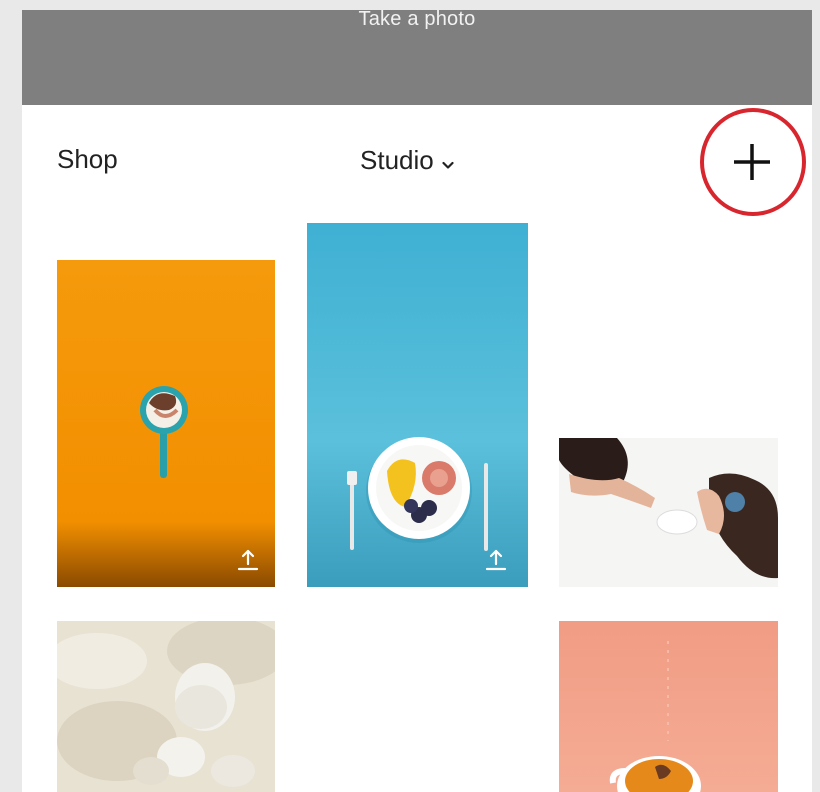 The height and width of the screenshot is (792, 820). I want to click on grid-tile-kids-drawing, so click(668, 512).